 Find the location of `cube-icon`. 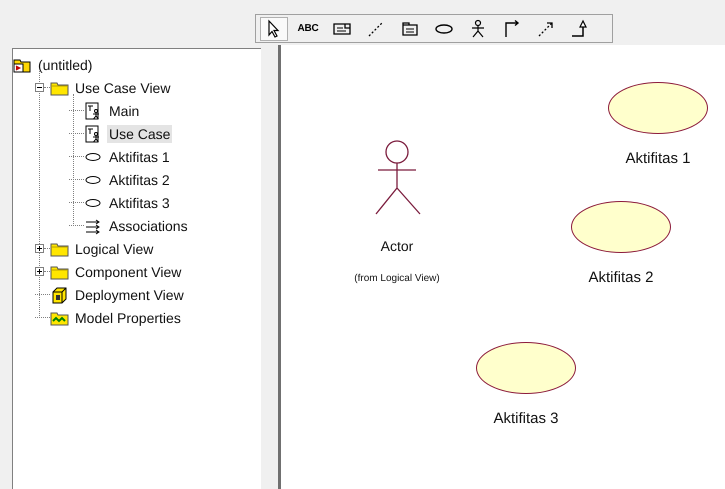

cube-icon is located at coordinates (59, 295).